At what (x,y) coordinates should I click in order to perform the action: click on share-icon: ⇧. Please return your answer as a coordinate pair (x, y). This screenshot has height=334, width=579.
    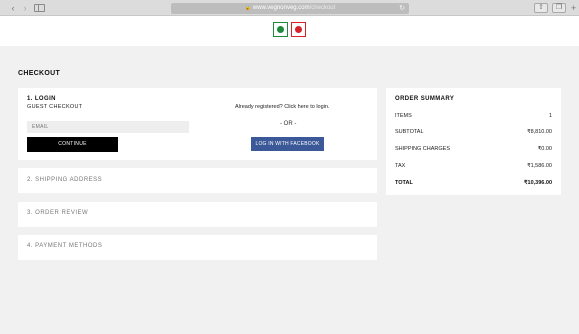
    Looking at the image, I should click on (541, 8).